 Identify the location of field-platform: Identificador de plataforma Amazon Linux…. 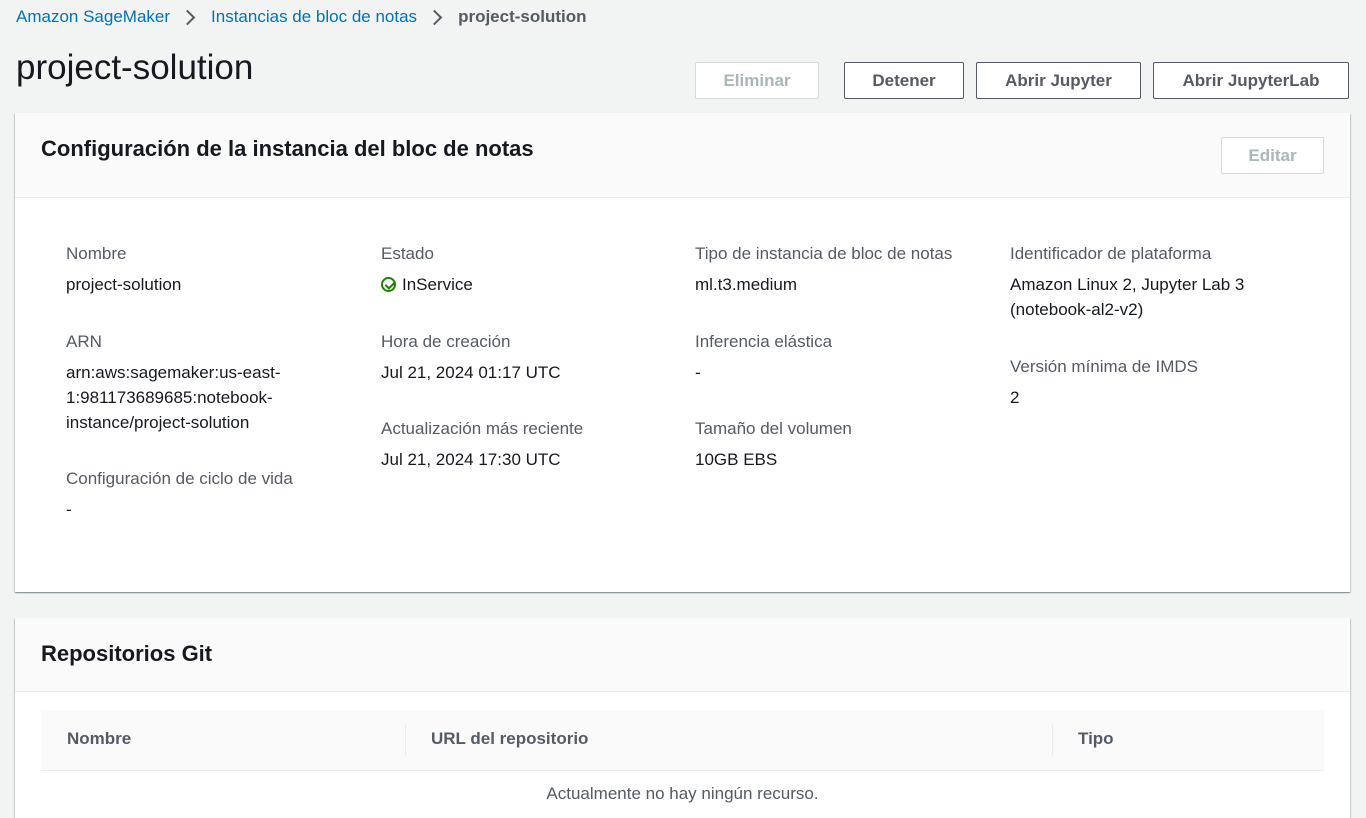
(1127, 281).